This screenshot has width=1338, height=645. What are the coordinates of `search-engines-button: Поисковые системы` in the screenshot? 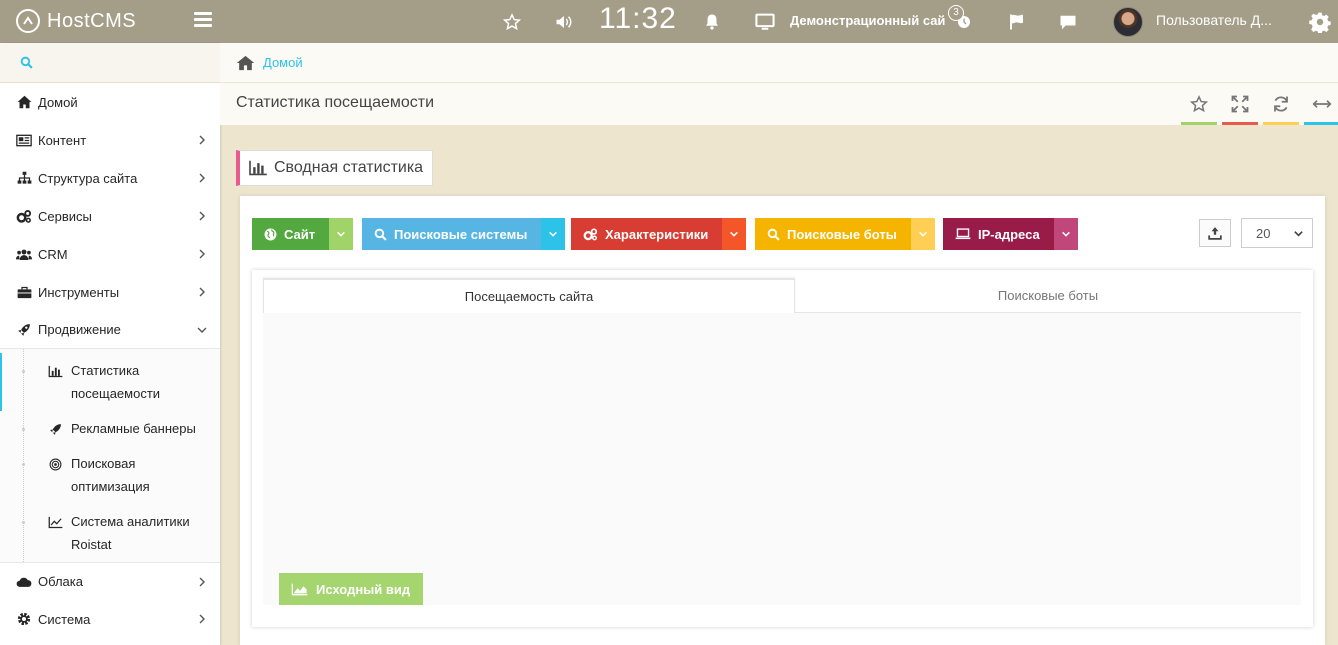 It's located at (452, 234).